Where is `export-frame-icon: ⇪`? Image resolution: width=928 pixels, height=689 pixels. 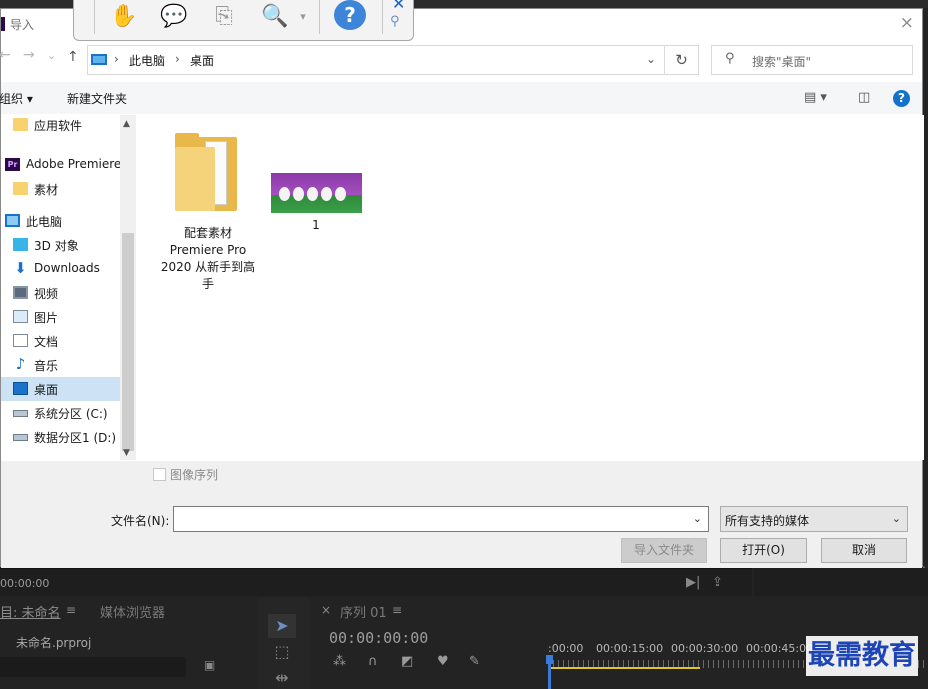
export-frame-icon: ⇪ is located at coordinates (717, 582).